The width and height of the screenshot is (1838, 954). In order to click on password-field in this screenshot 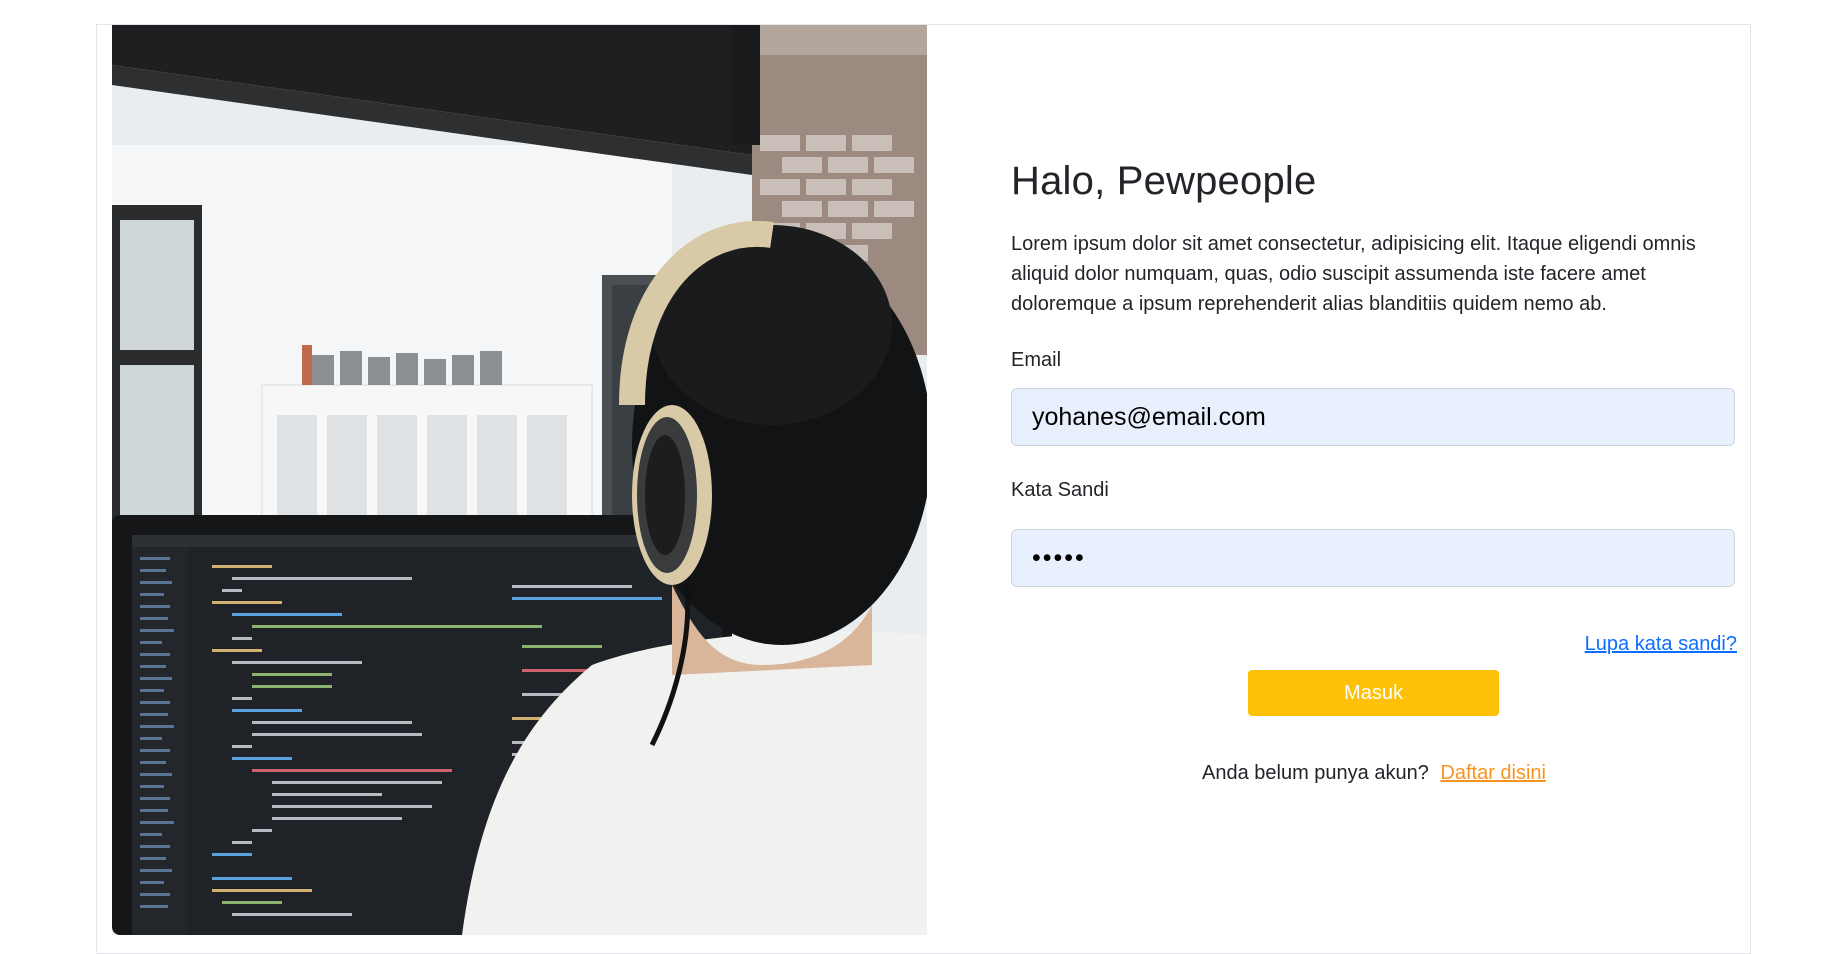, I will do `click(1373, 558)`.